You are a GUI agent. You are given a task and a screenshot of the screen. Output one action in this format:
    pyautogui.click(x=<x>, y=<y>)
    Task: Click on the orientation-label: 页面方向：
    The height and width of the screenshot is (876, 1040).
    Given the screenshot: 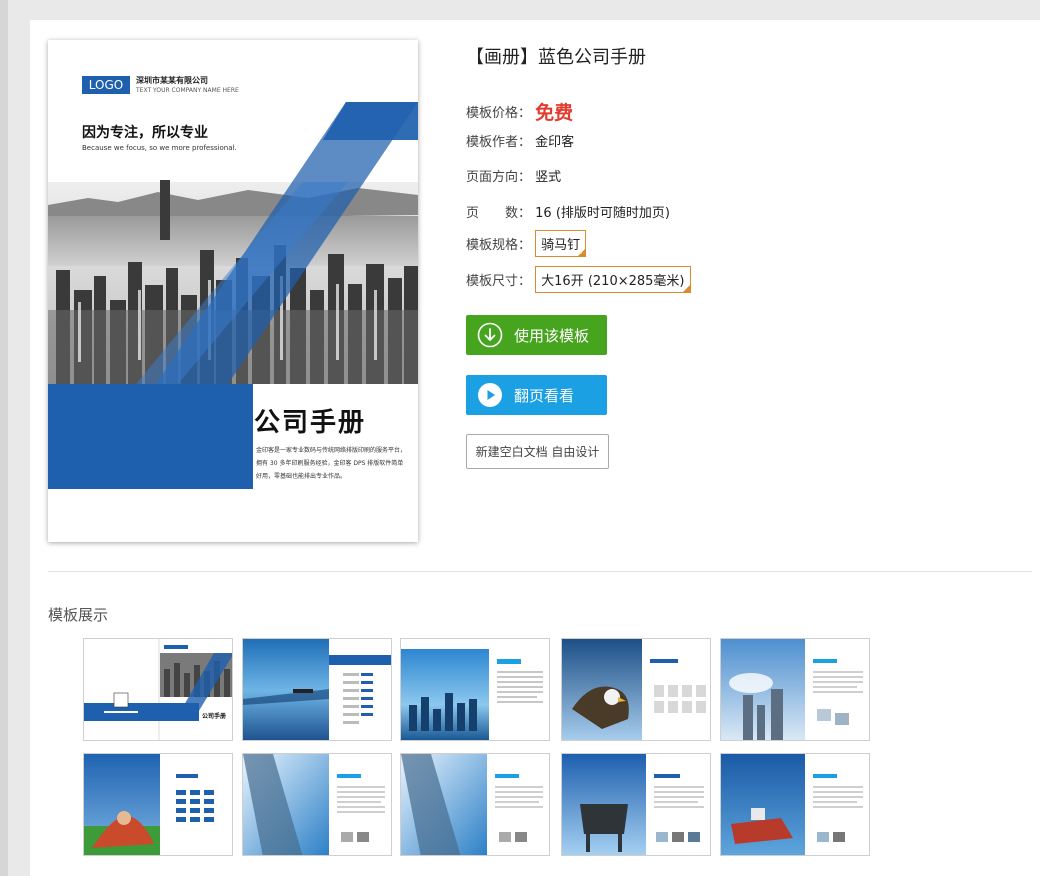 What is the action you would take?
    pyautogui.click(x=499, y=177)
    